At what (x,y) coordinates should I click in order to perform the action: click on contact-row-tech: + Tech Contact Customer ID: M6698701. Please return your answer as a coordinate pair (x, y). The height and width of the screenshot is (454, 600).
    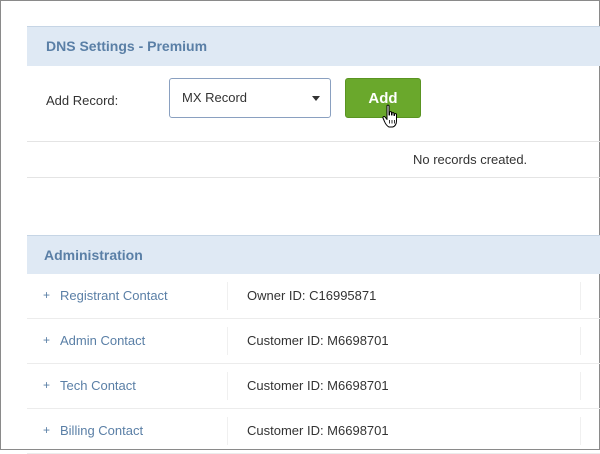
    Looking at the image, I should click on (313, 386).